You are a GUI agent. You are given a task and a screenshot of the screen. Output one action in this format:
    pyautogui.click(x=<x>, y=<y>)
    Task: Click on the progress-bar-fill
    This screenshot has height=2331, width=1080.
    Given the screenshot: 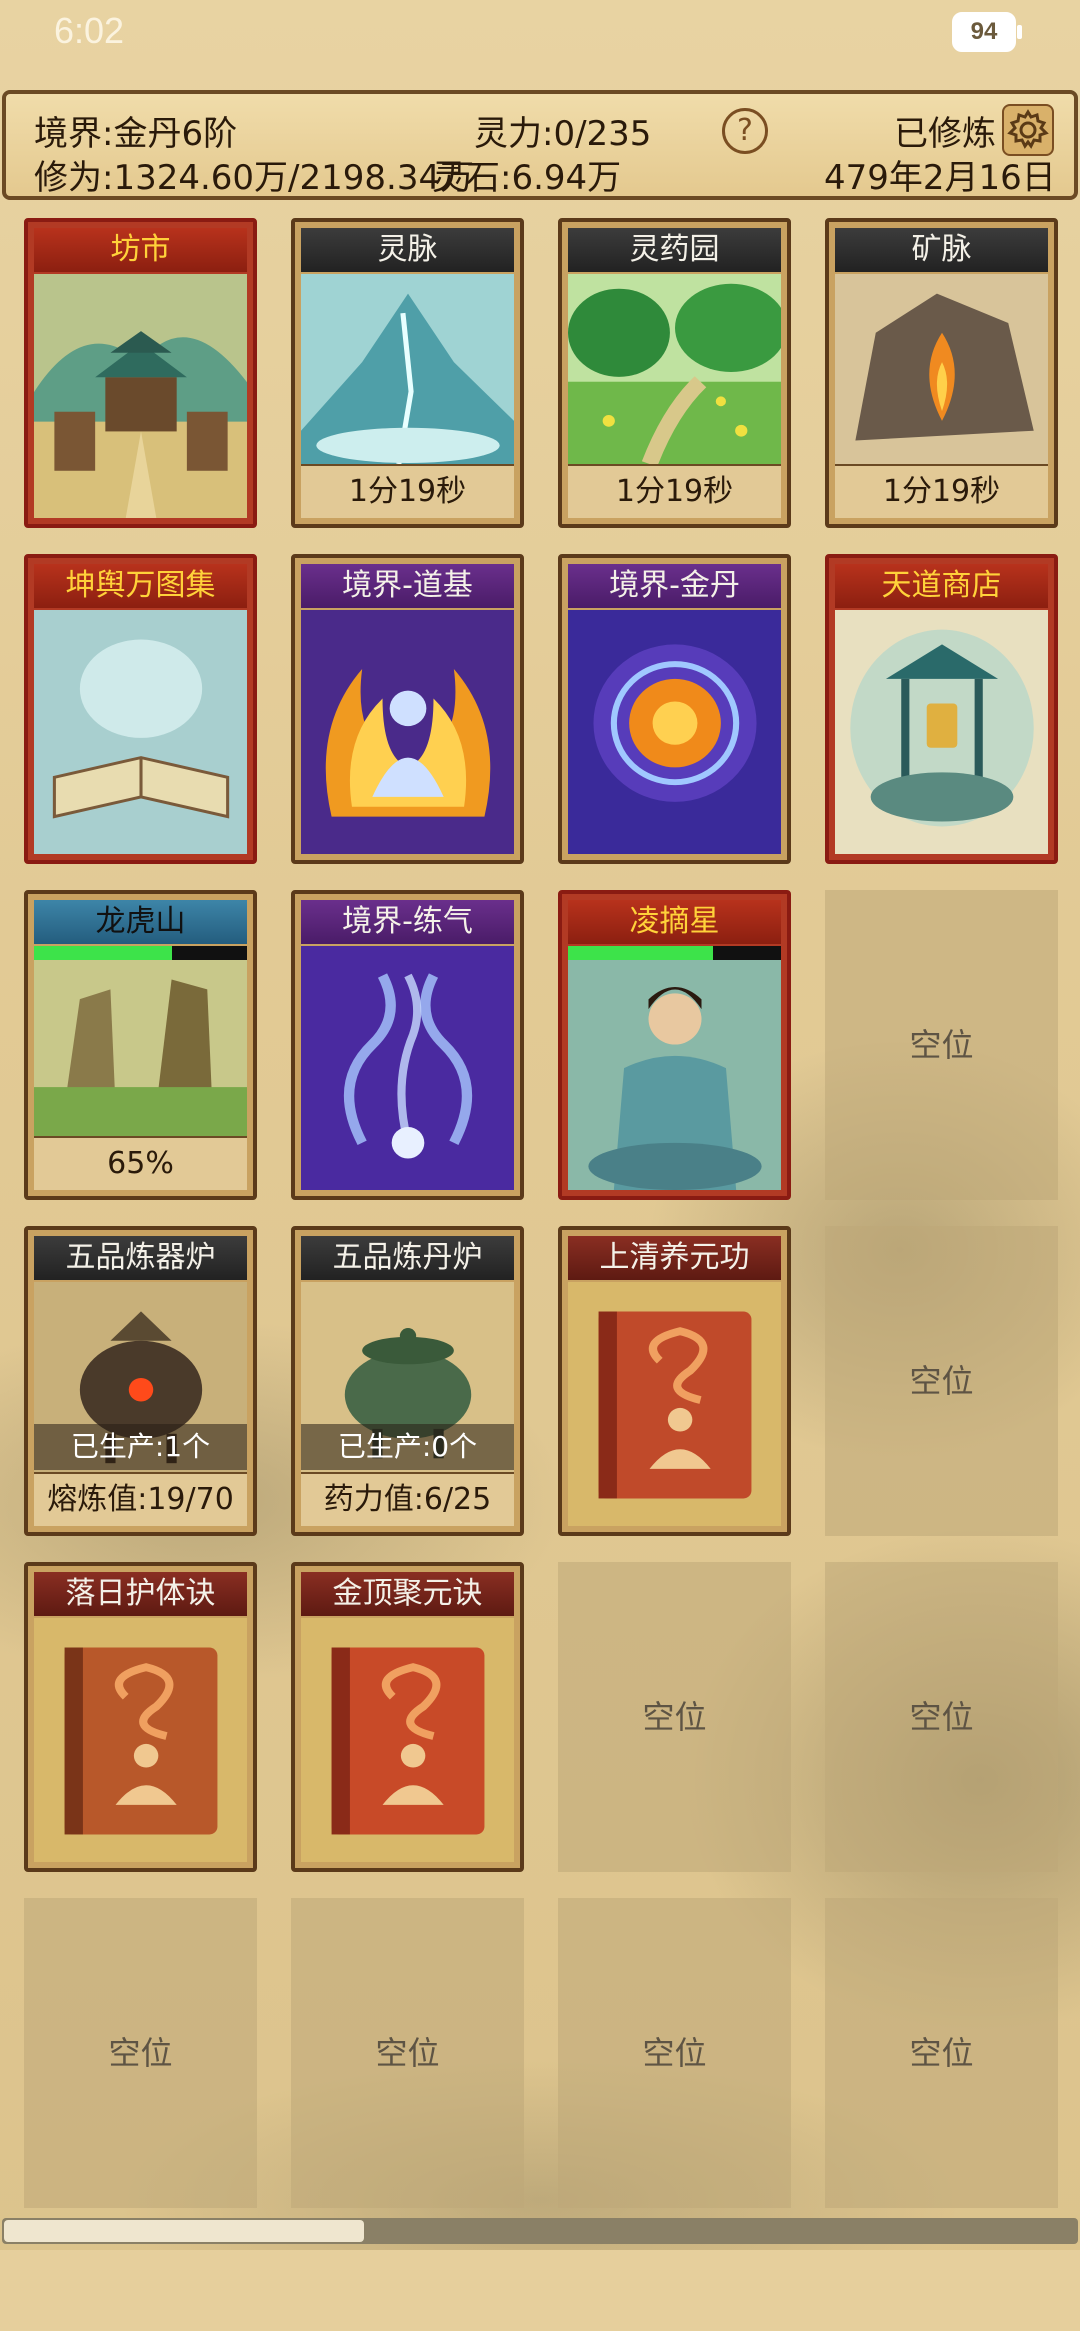 What is the action you would take?
    pyautogui.click(x=103, y=953)
    